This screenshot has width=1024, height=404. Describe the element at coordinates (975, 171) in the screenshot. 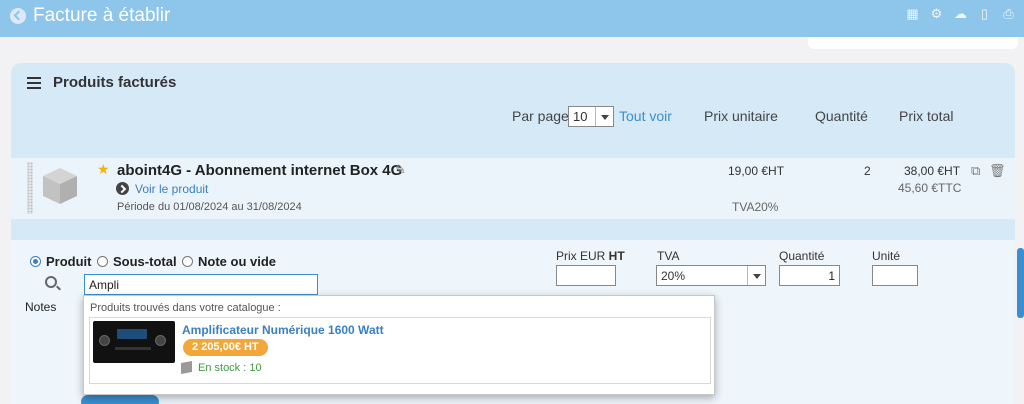

I see `duplicate-icon: ⧉` at that location.